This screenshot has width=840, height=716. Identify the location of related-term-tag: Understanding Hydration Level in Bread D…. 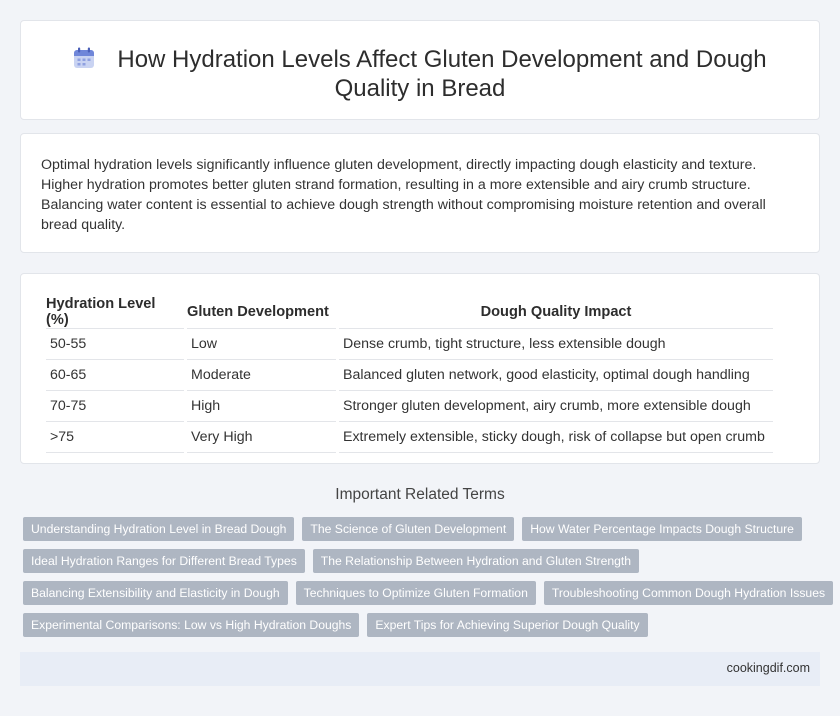
(159, 529).